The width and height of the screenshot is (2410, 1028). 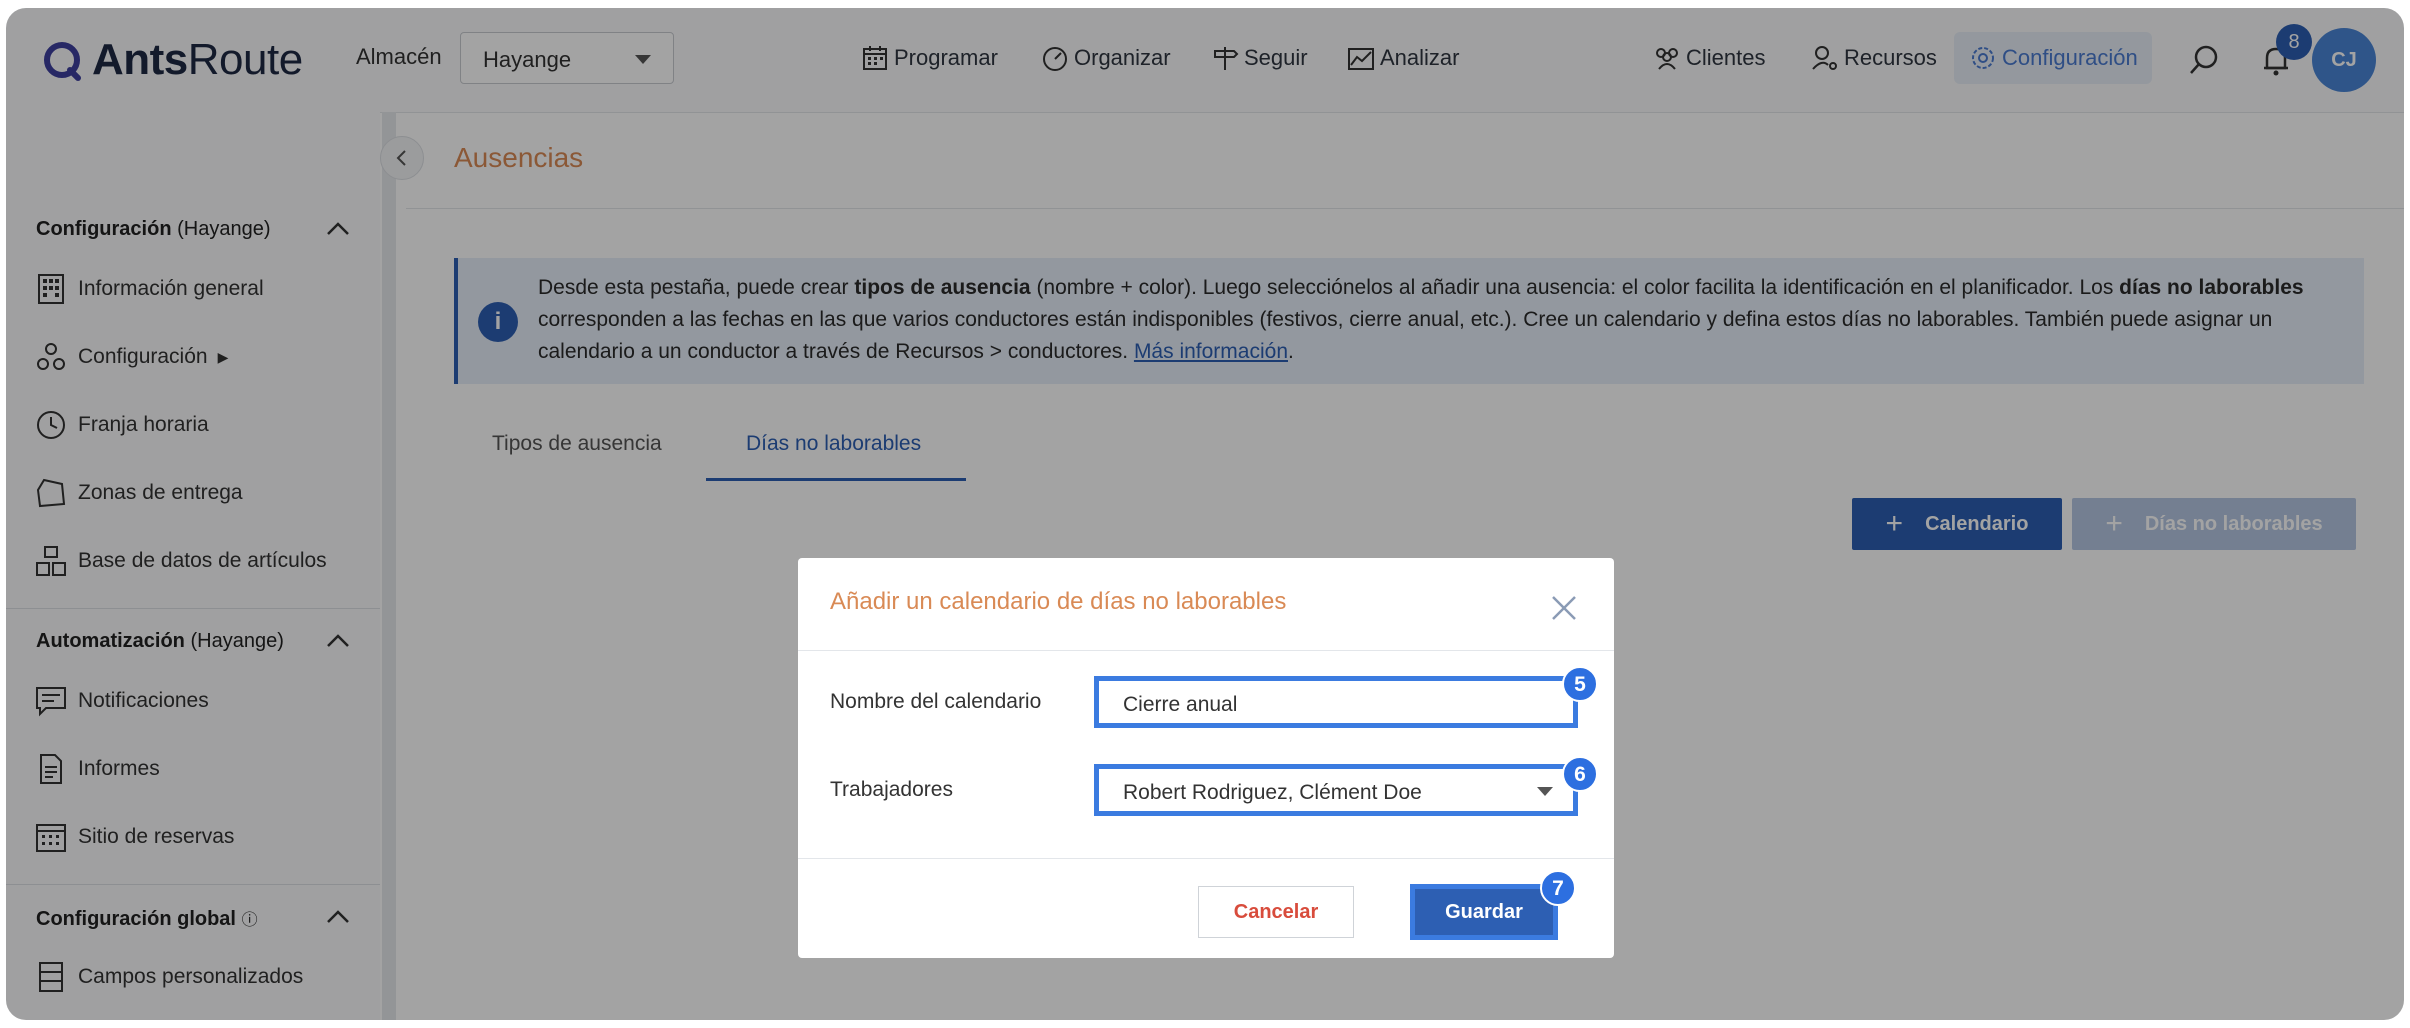 I want to click on chevron-down-icon, so click(x=1545, y=791).